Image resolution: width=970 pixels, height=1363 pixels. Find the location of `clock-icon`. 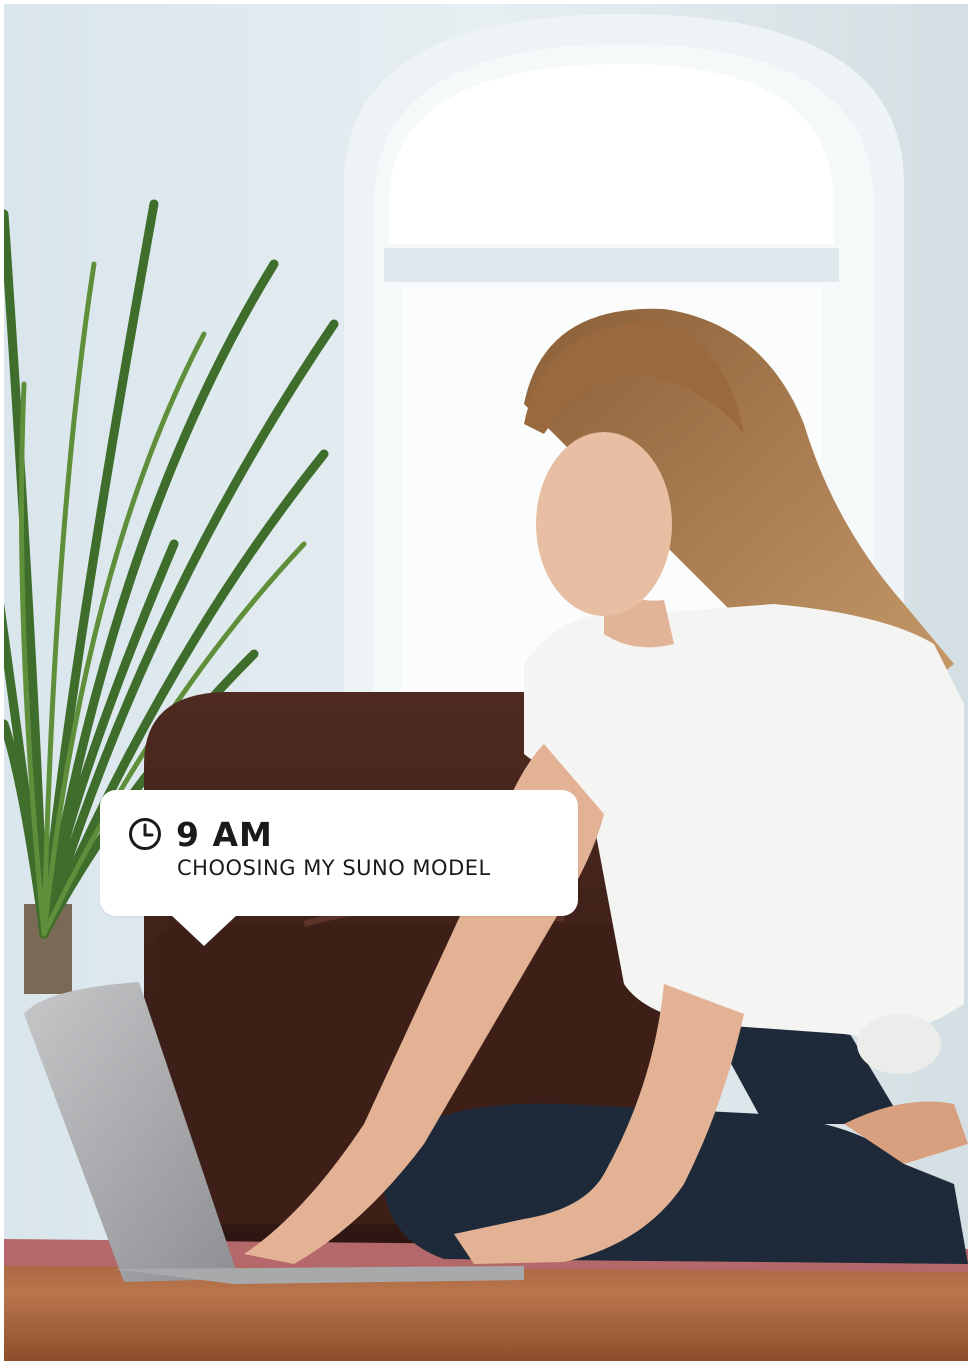

clock-icon is located at coordinates (145, 834).